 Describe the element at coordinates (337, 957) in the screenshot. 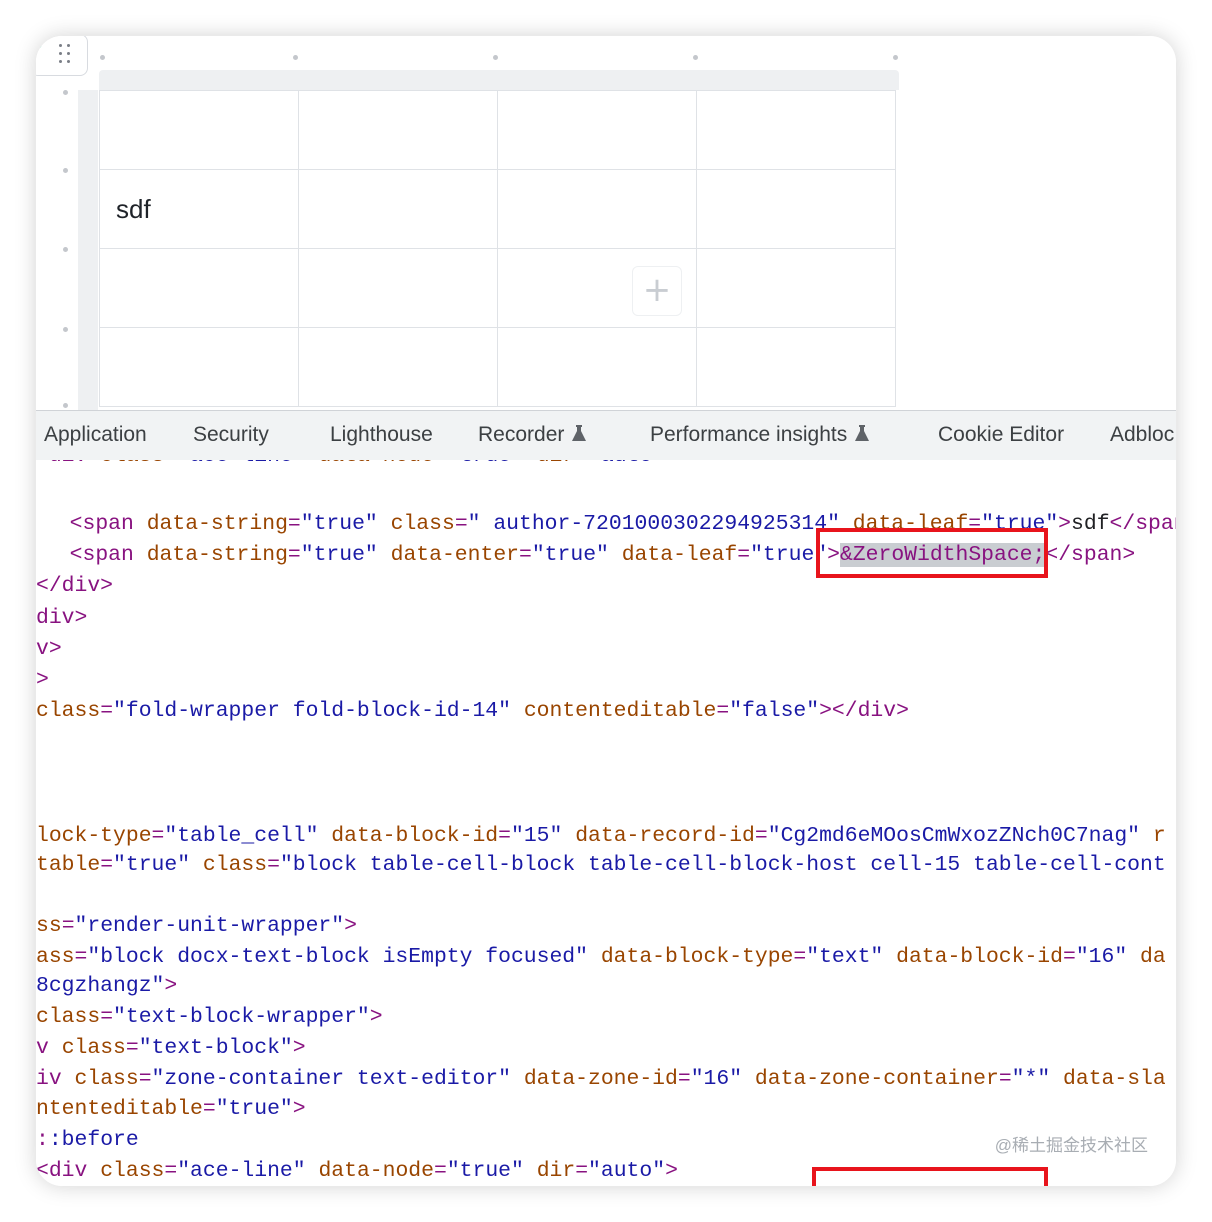

I see `code-token: "block docx-text-block isEmpty focused"` at that location.